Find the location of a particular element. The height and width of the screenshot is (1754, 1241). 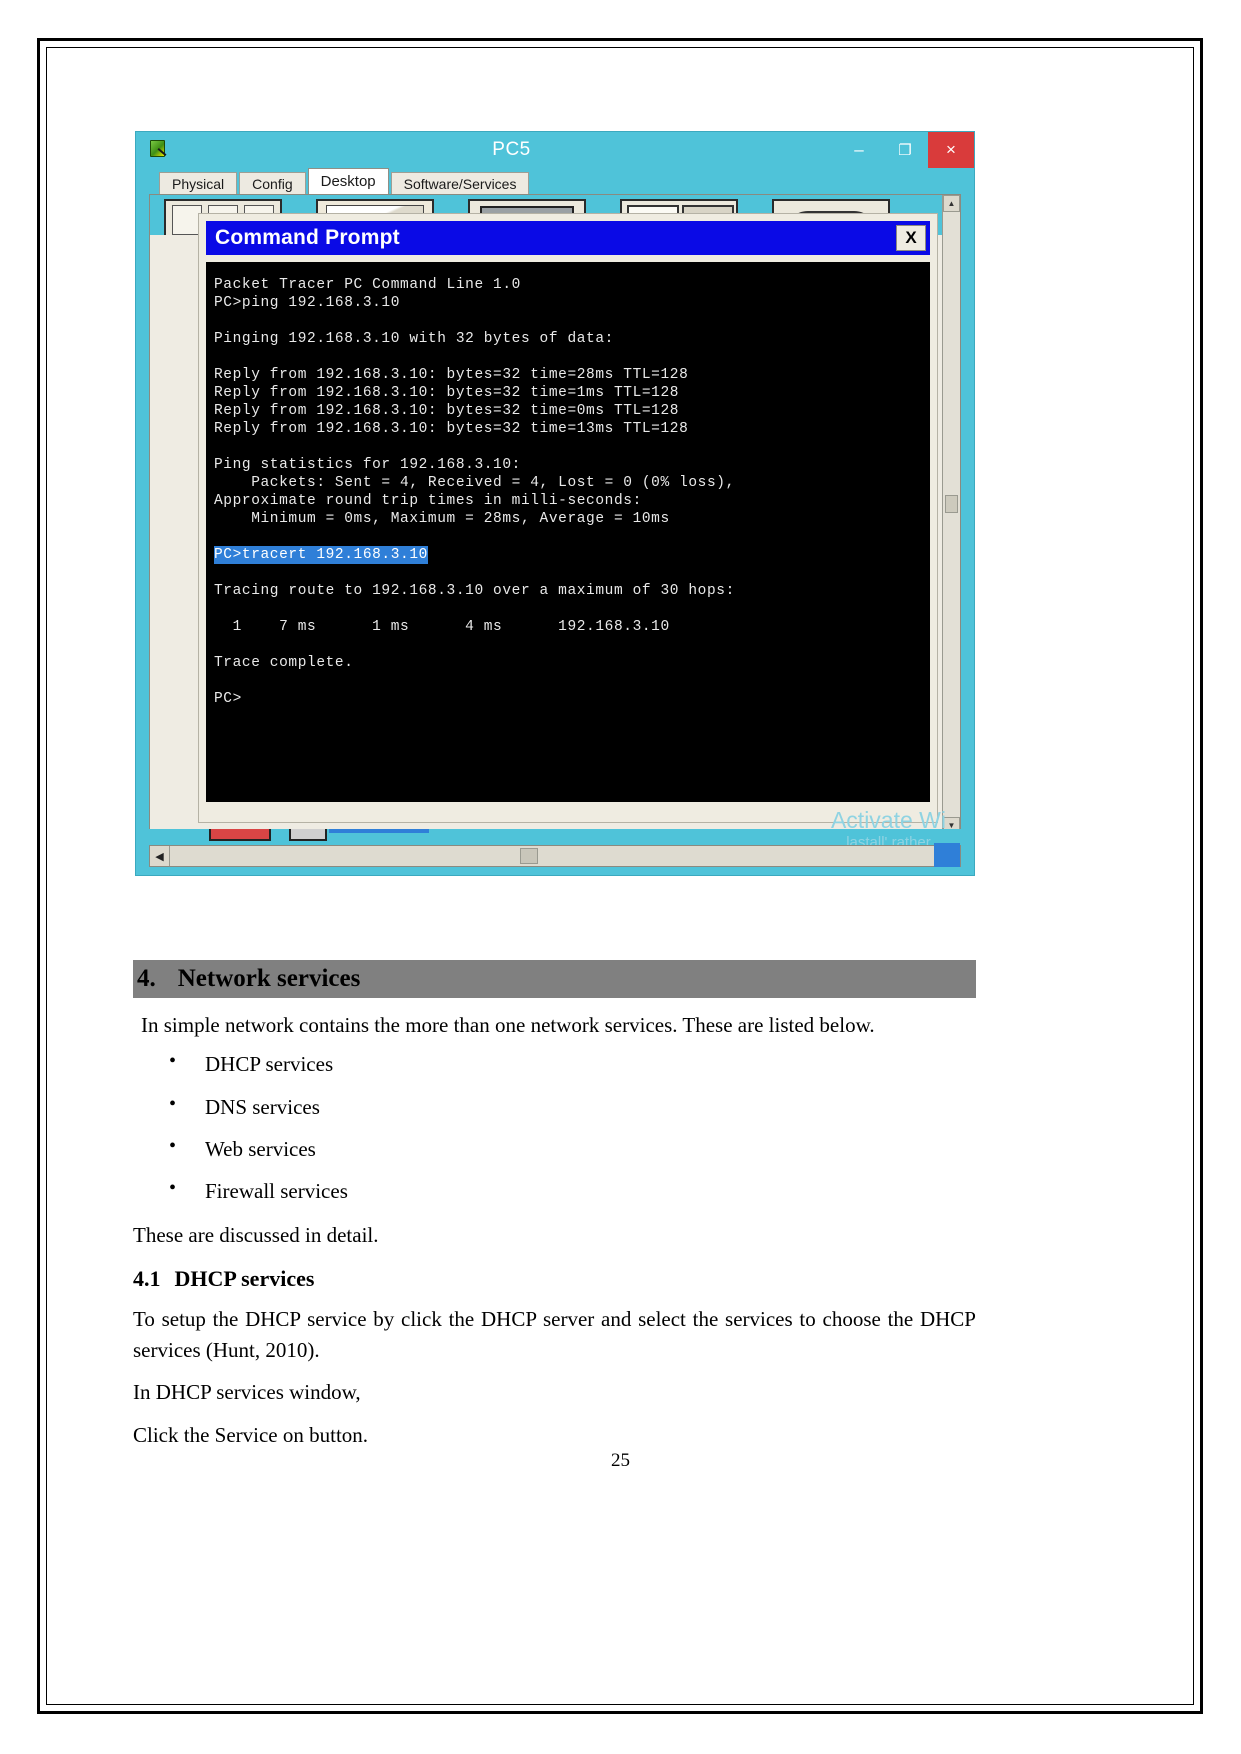

terminal-line: PC>ping 192.168.3.10 is located at coordinates (307, 303).